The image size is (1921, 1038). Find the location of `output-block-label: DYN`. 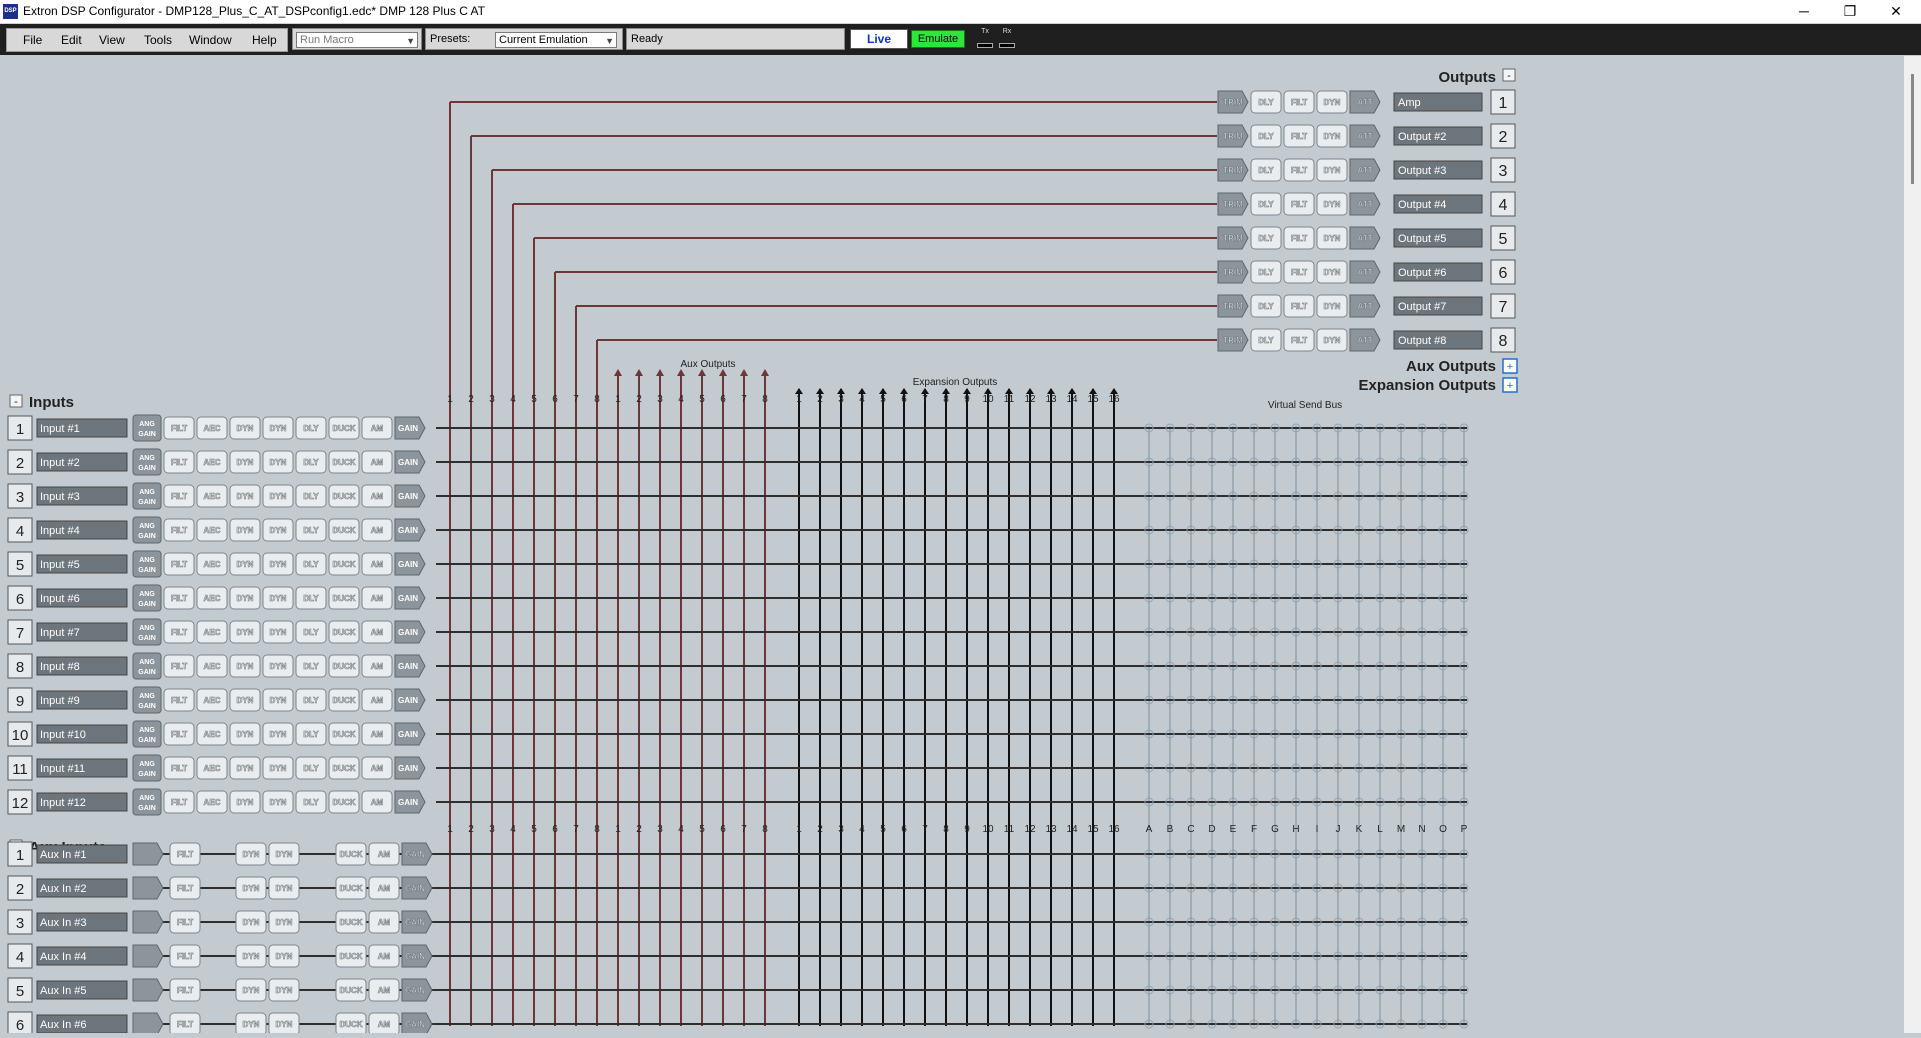

output-block-label: DYN is located at coordinates (1332, 306).